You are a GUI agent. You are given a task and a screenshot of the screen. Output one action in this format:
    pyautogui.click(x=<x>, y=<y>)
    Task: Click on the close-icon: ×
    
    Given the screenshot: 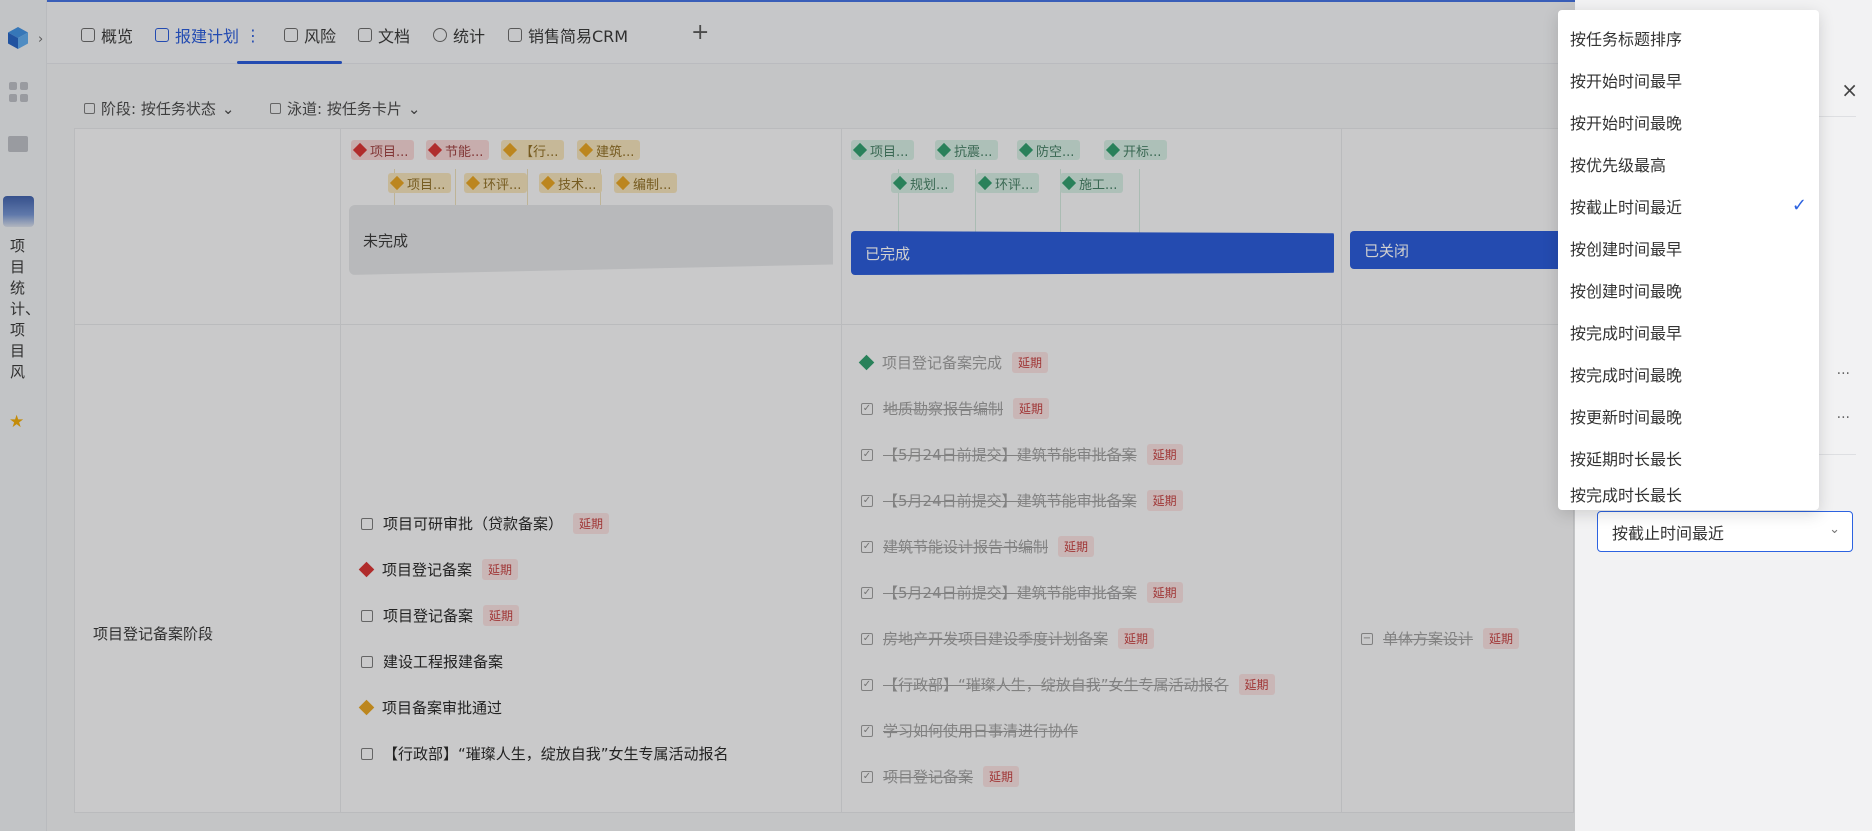 What is the action you would take?
    pyautogui.click(x=1849, y=90)
    